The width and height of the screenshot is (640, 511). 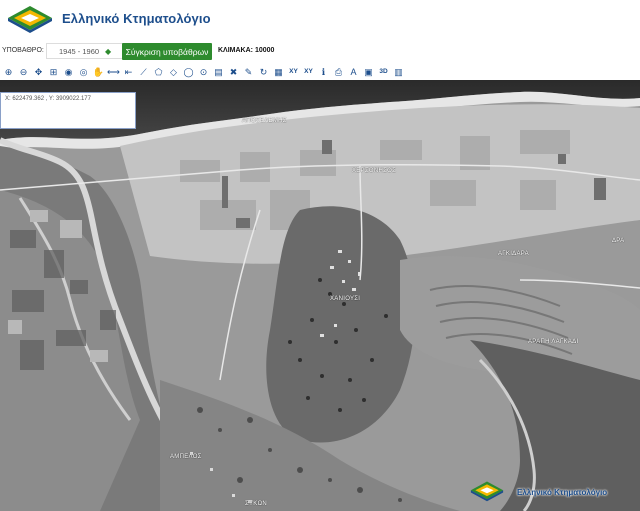 I want to click on label-arapi-lagkadi: ΑΡΑΠΗ ΛΑΓΚΑΔΙ, so click(x=553, y=342).